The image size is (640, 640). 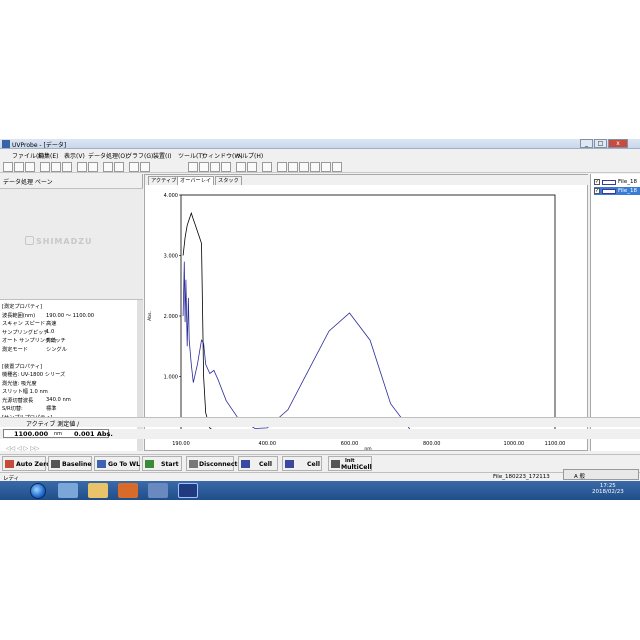 What do you see at coordinates (608, 489) in the screenshot?
I see `clock: 17:25 2018/02/23` at bounding box center [608, 489].